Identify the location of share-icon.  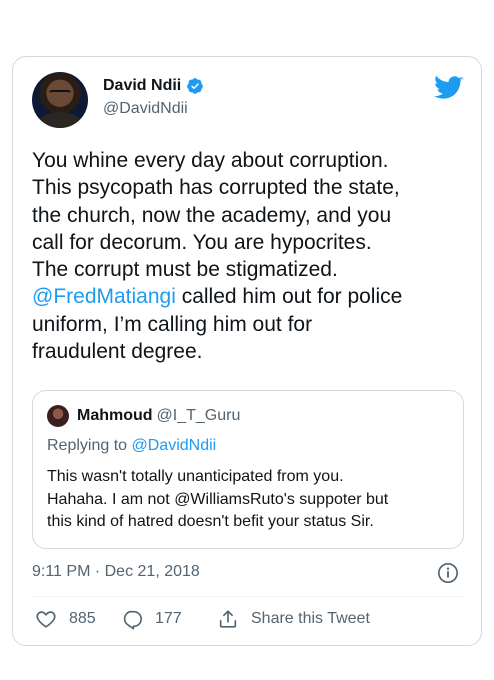
(228, 619).